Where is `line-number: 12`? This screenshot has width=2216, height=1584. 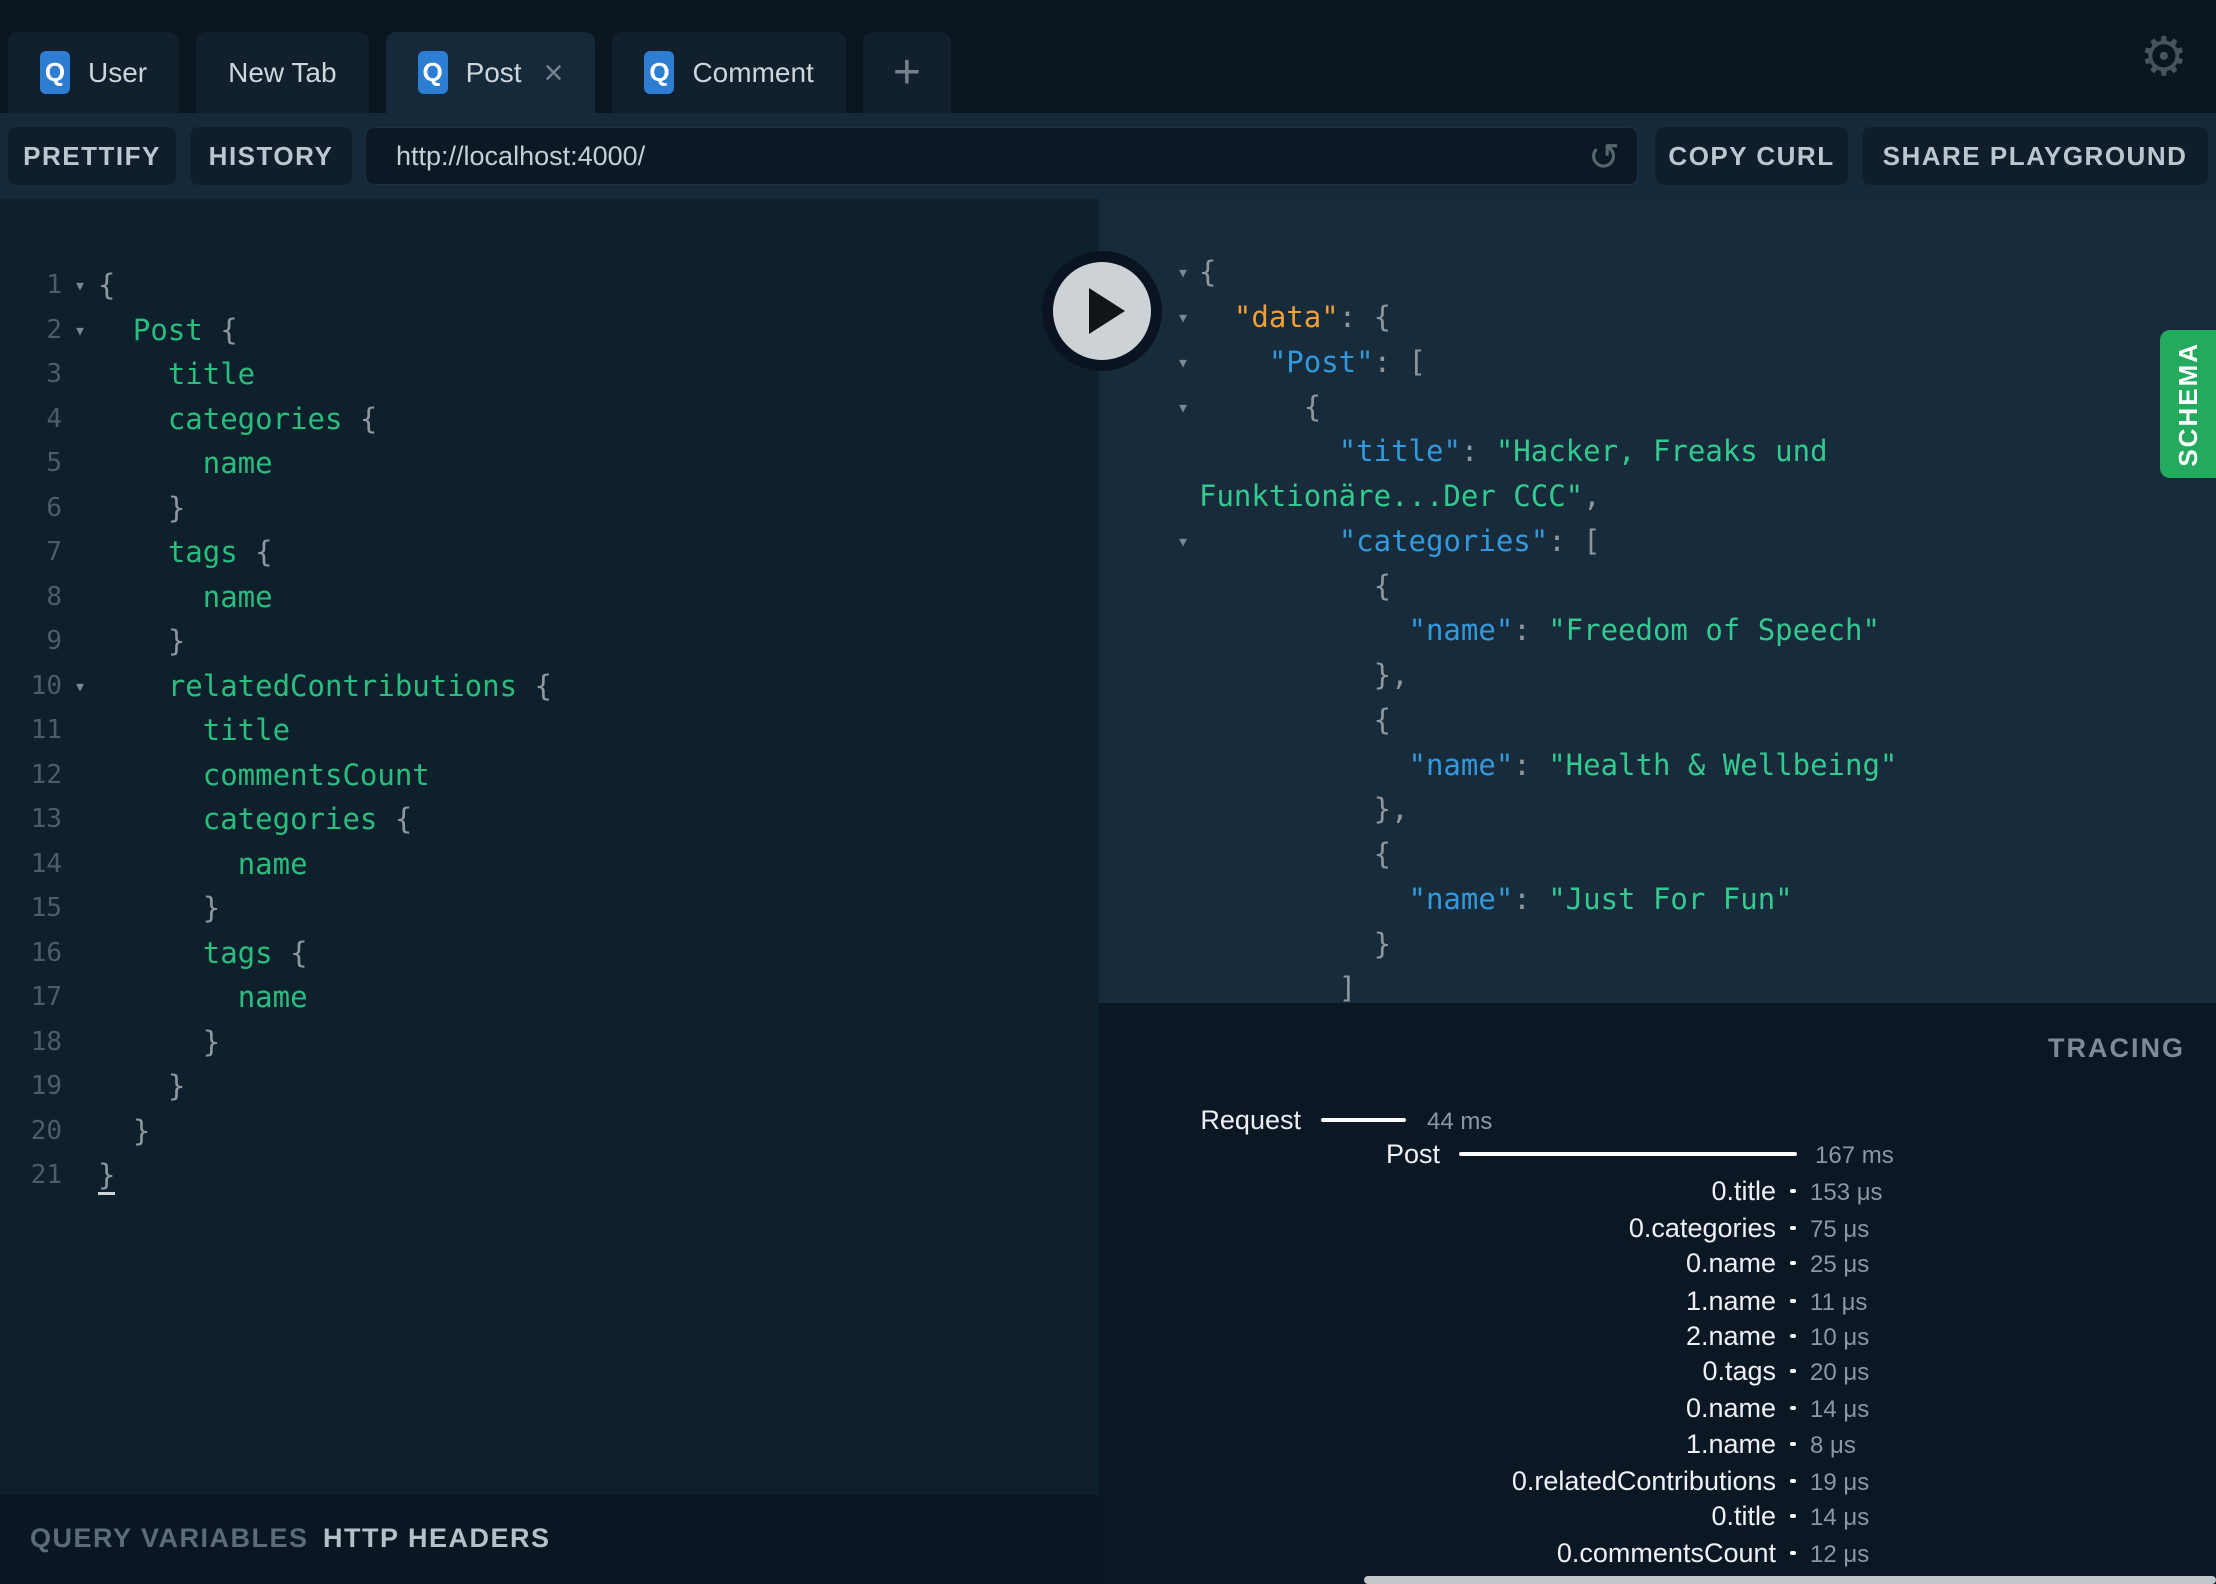 line-number: 12 is located at coordinates (46, 774).